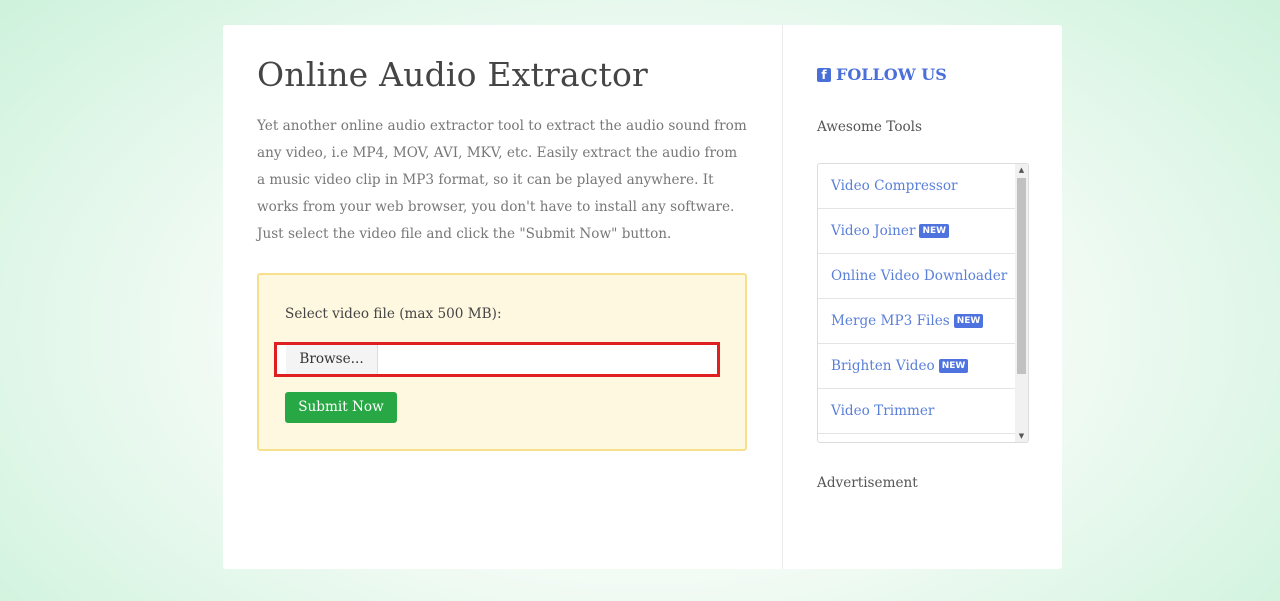  I want to click on tool-link: Merge MP3 Files NEW, so click(916, 321).